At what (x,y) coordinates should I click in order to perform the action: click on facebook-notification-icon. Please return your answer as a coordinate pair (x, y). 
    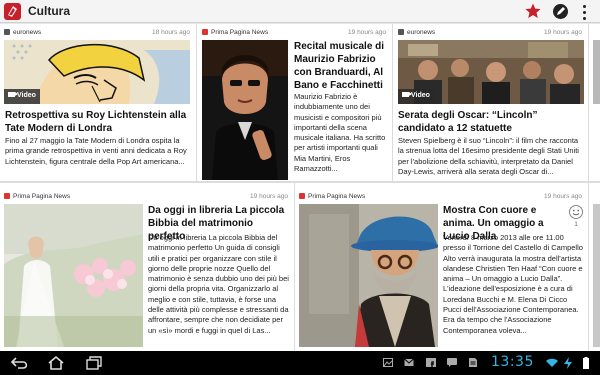
    Looking at the image, I should click on (431, 362).